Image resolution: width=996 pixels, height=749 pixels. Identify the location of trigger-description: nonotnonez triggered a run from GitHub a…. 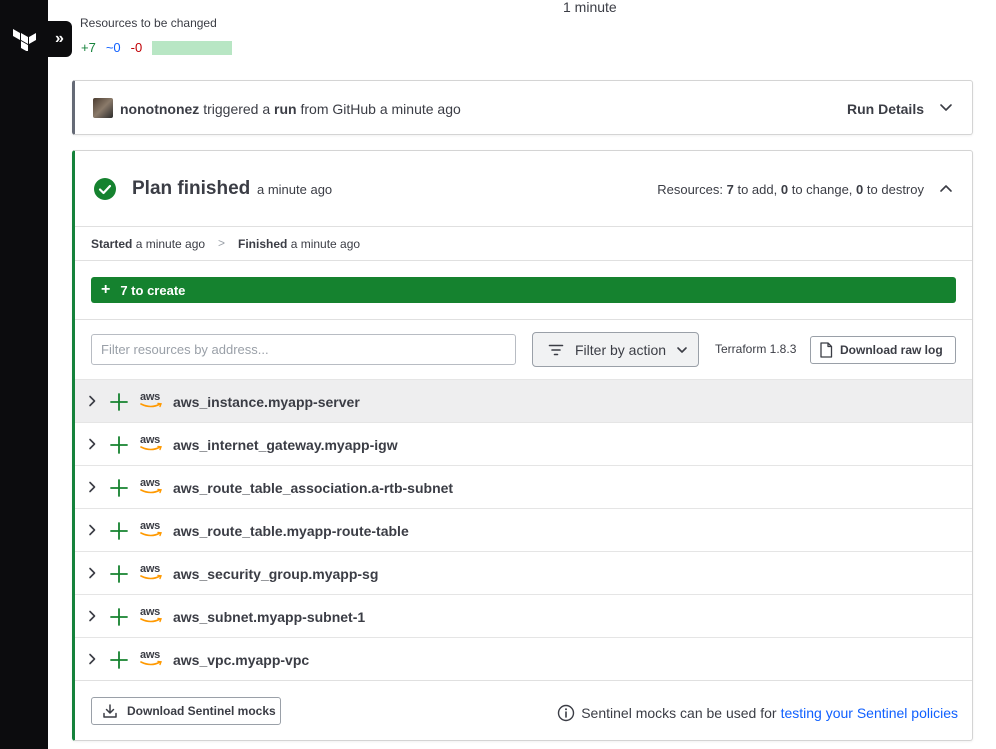
(290, 109).